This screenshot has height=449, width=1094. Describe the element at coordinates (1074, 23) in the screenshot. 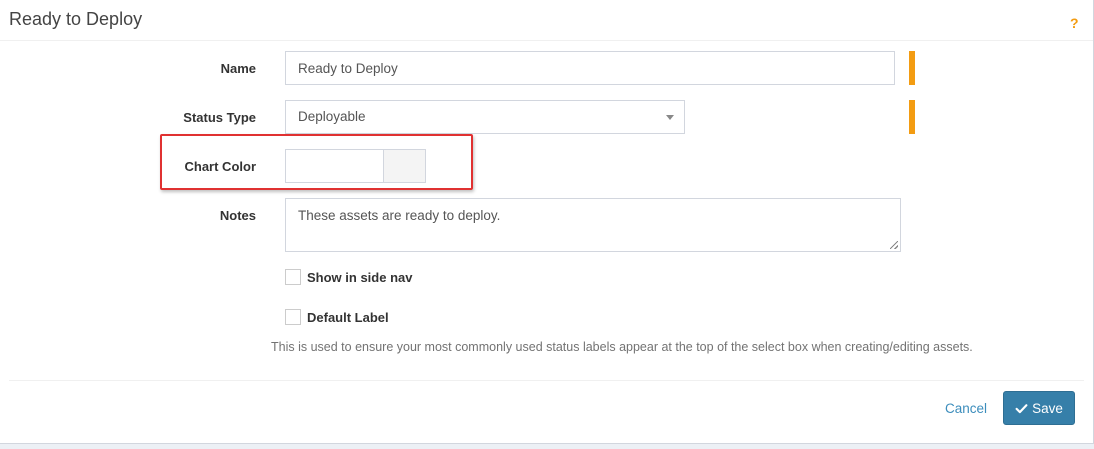

I see `question-icon: ?` at that location.